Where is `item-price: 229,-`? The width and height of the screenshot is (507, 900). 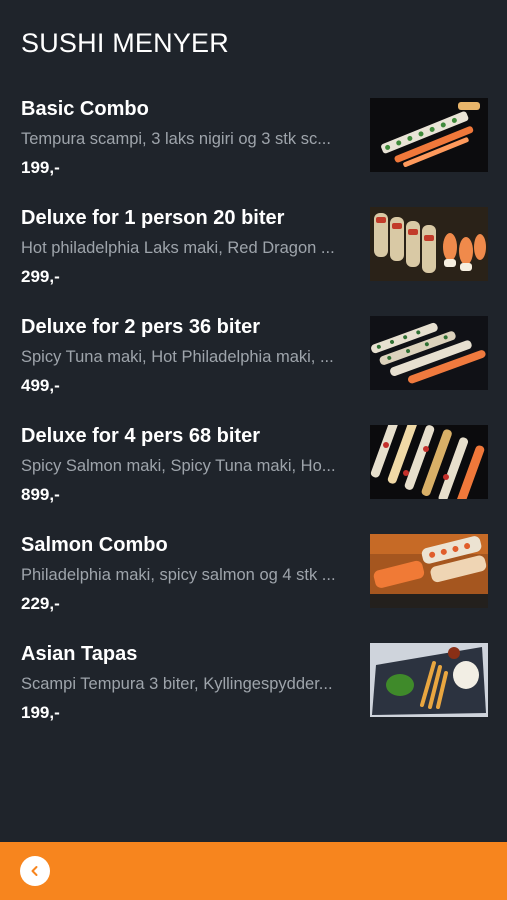
item-price: 229,- is located at coordinates (40, 603).